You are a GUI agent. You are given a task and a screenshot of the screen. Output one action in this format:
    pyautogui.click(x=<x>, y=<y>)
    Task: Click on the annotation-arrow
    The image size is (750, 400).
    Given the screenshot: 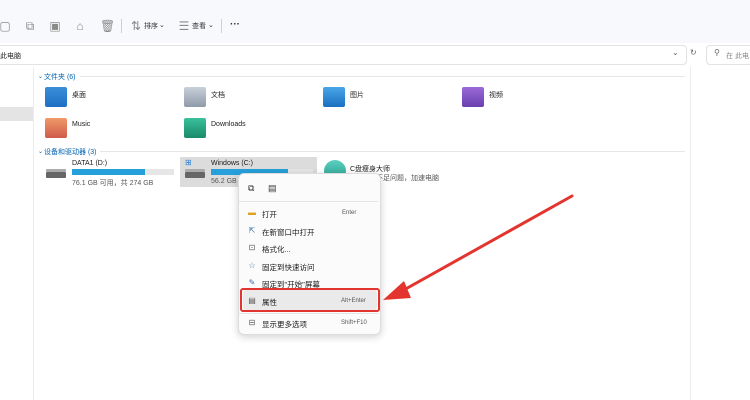 What is the action you would take?
    pyautogui.click(x=478, y=247)
    